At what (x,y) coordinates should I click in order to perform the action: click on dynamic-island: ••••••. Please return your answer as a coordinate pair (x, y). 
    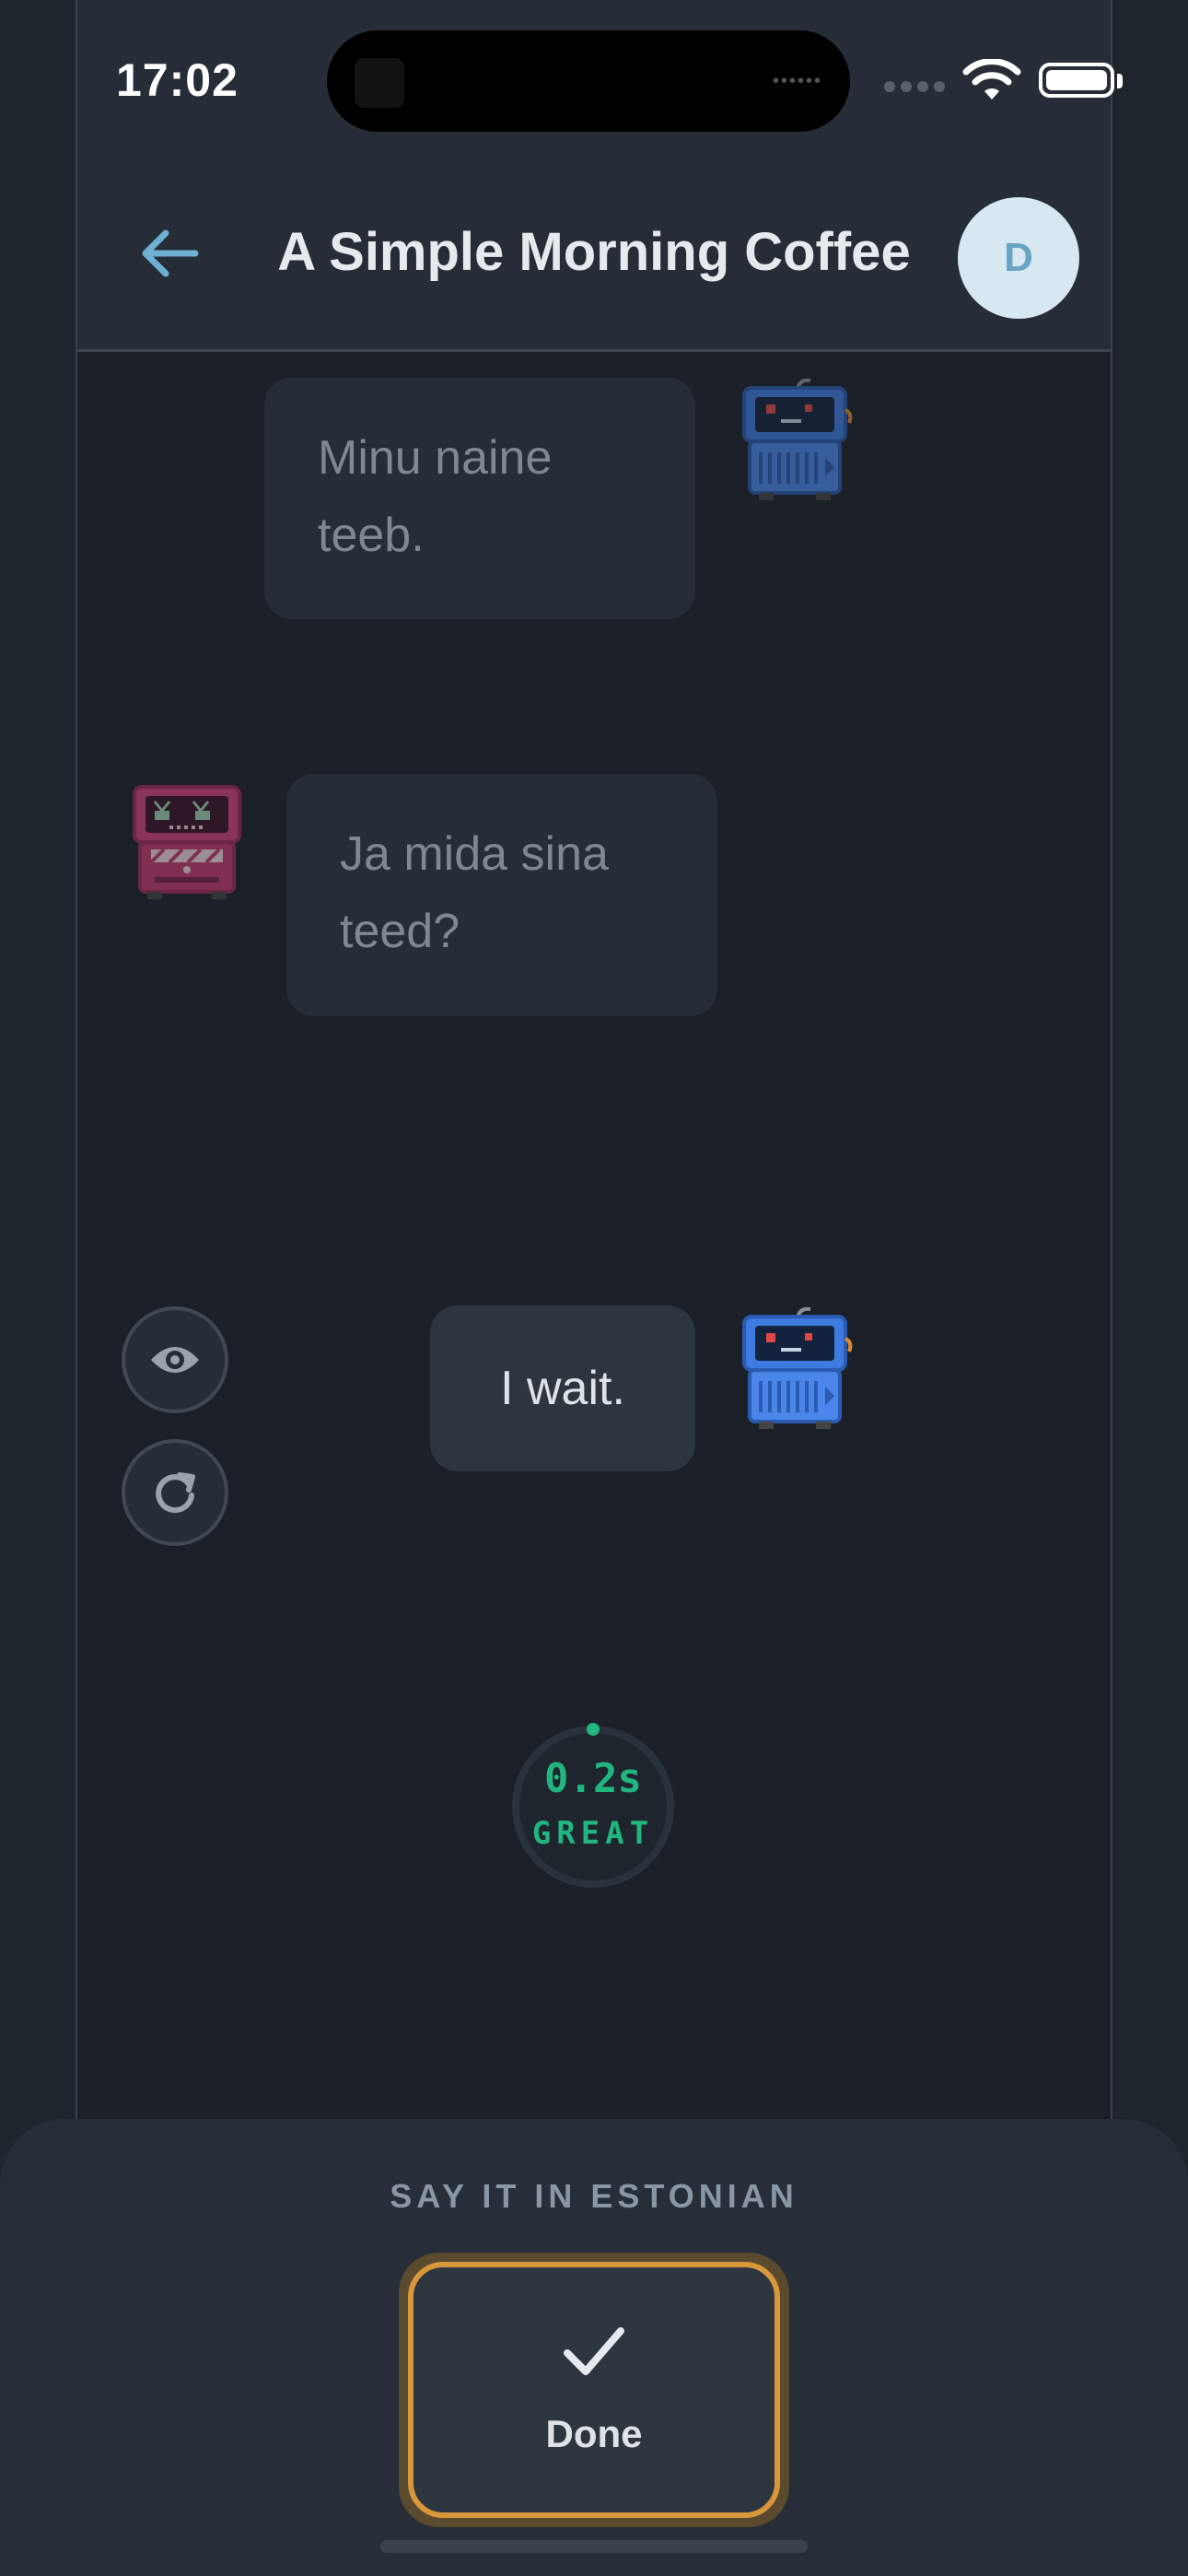
    Looking at the image, I should click on (588, 81).